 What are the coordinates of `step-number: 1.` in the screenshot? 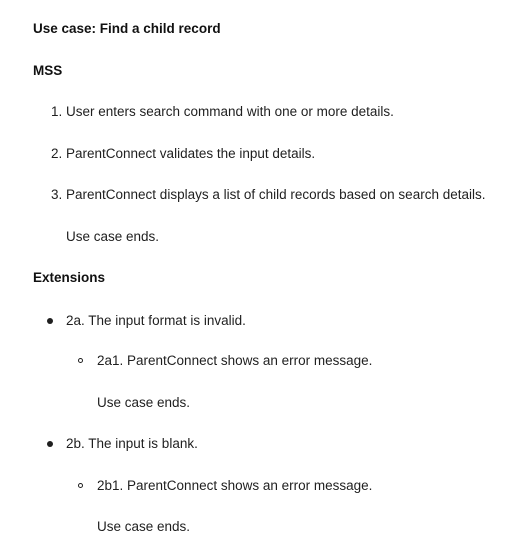 It's located at (57, 111).